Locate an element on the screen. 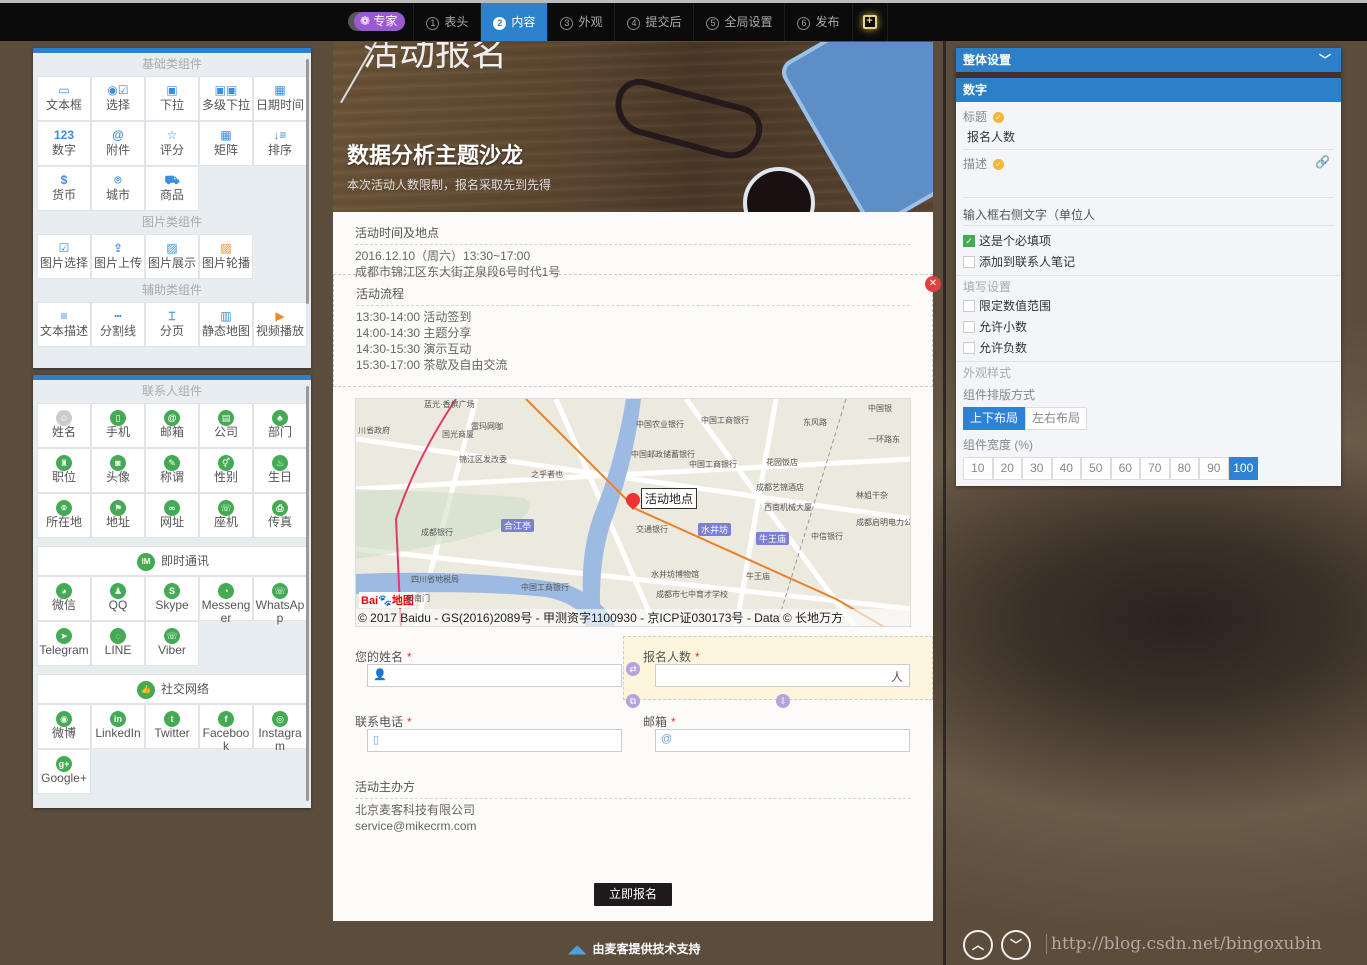 Image resolution: width=1367 pixels, height=965 pixels. desc-setting-input is located at coordinates (1148, 185).